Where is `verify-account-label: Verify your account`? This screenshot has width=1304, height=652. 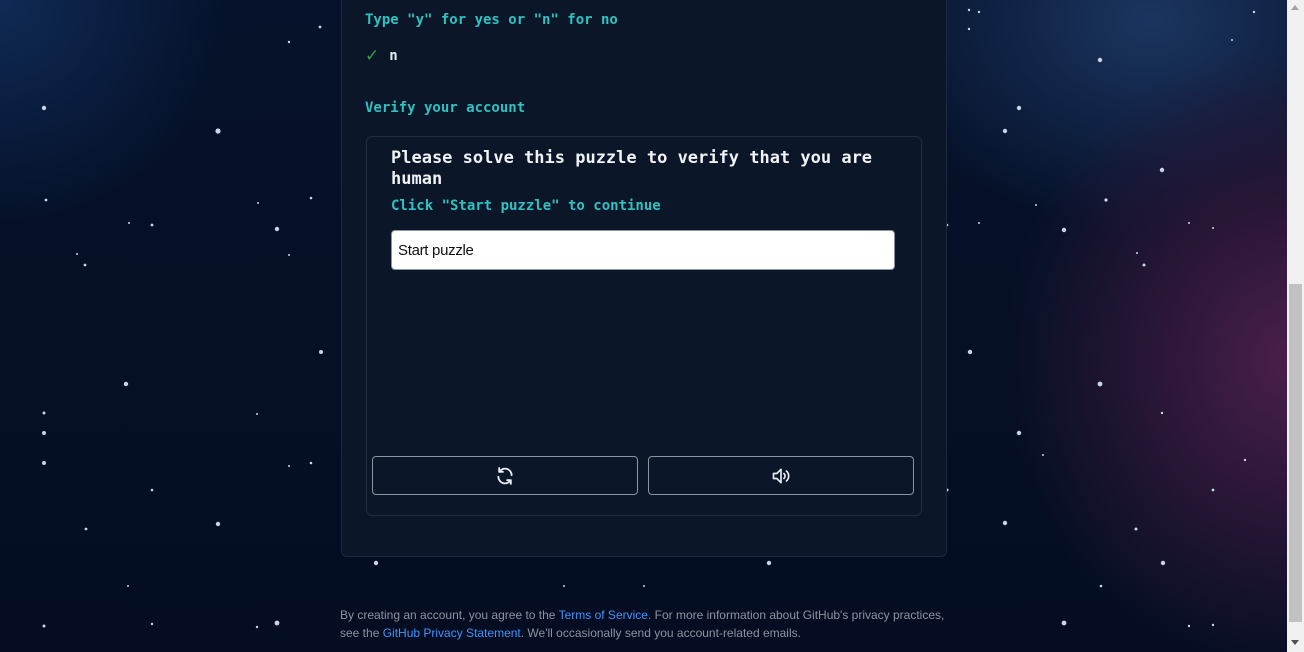
verify-account-label: Verify your account is located at coordinates (445, 108).